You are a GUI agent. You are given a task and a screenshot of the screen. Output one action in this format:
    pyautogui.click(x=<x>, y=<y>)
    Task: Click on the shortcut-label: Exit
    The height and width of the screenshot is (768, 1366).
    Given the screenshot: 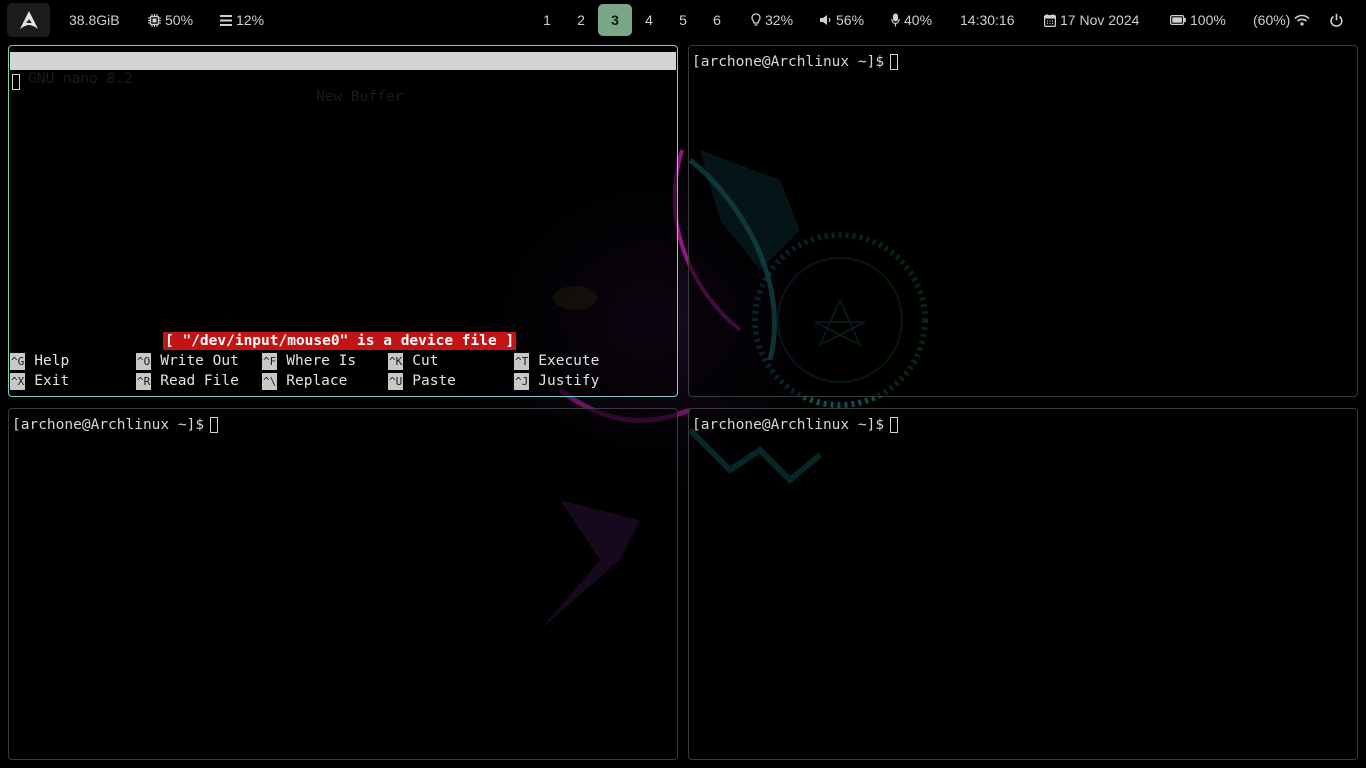 What is the action you would take?
    pyautogui.click(x=52, y=381)
    